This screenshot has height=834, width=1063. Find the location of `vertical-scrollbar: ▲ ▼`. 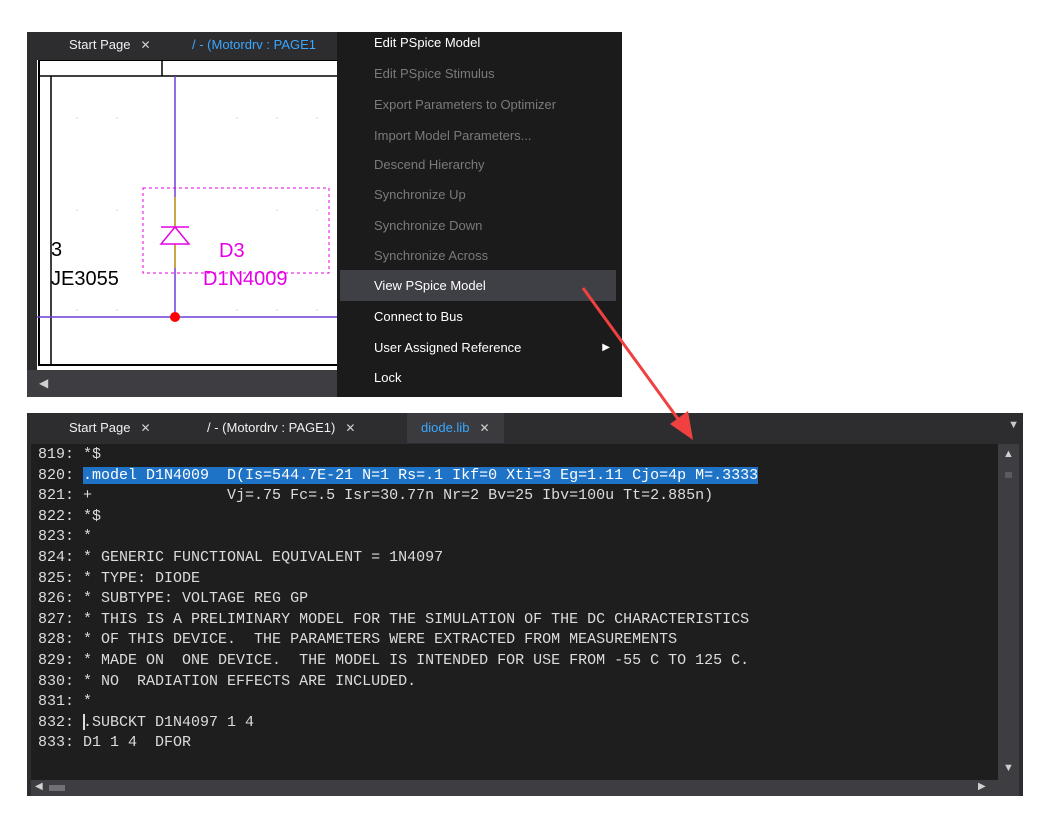

vertical-scrollbar: ▲ ▼ is located at coordinates (1008, 612).